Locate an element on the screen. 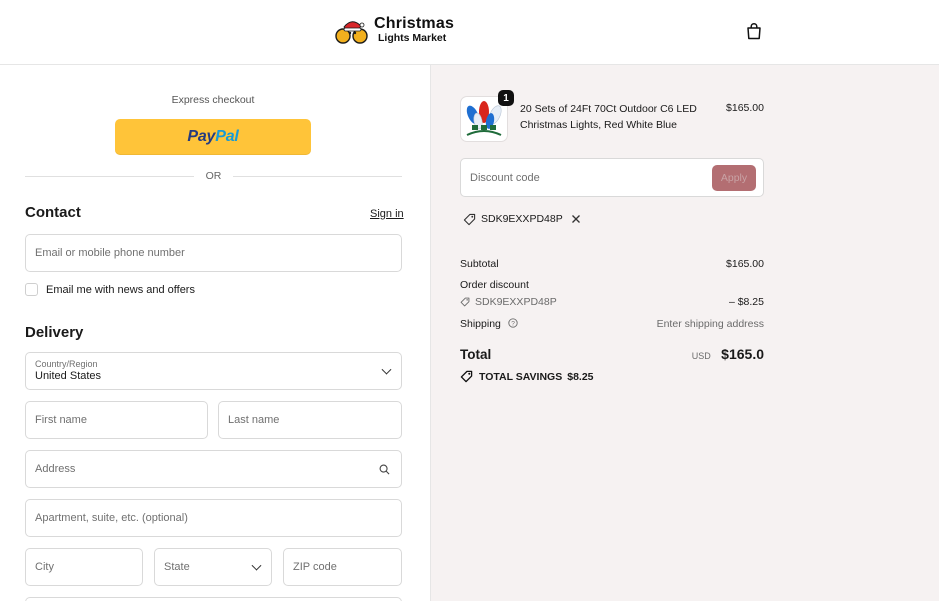 The height and width of the screenshot is (601, 939). apartment-field is located at coordinates (213, 518).